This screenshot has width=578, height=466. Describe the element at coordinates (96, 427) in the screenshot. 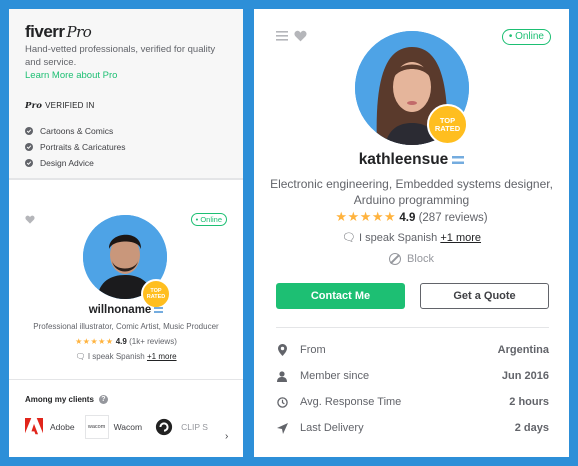

I see `wacom-logo: wacom` at that location.